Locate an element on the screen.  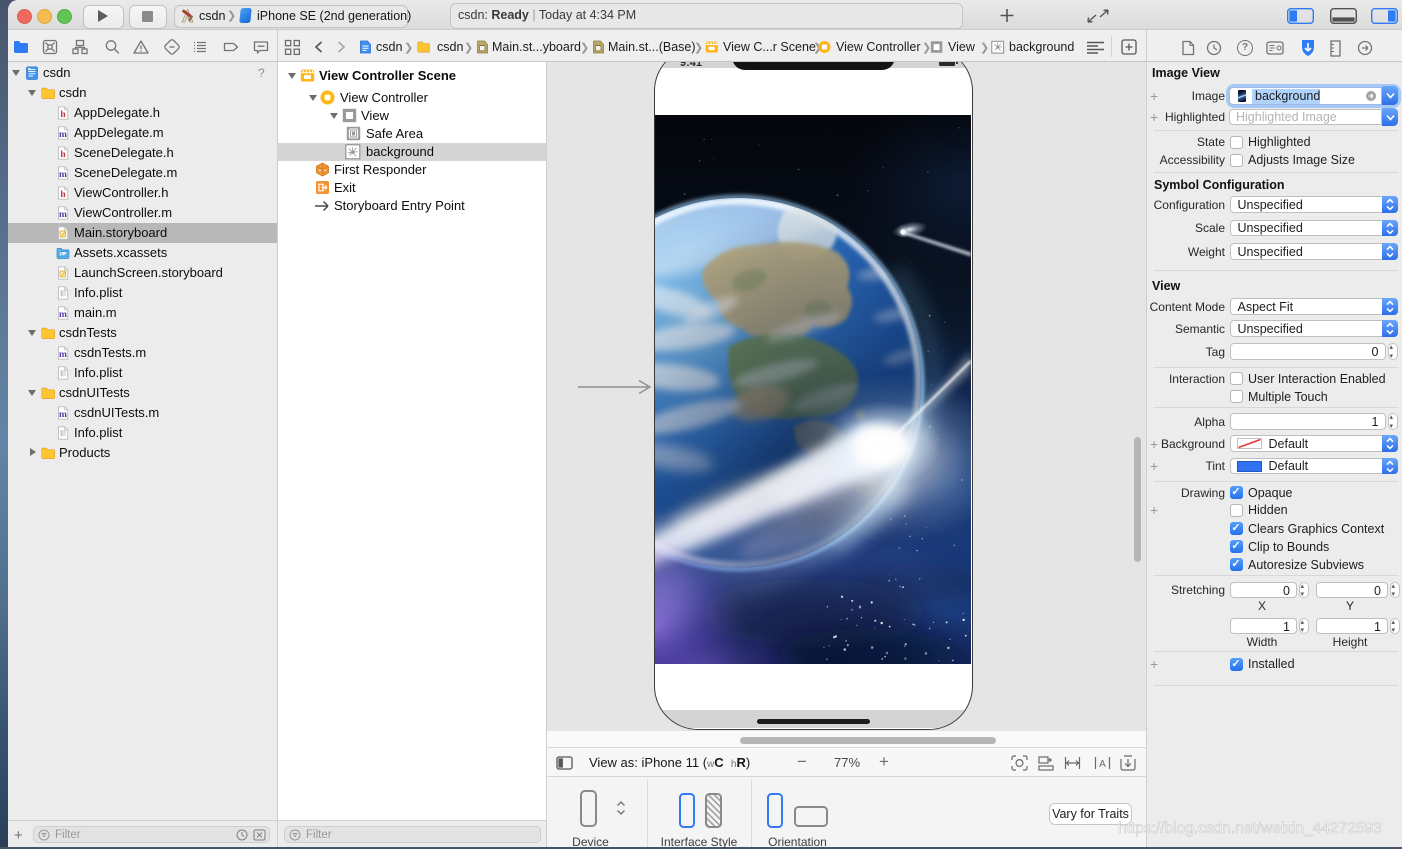
svg-text: A is located at coordinates (1102, 764).